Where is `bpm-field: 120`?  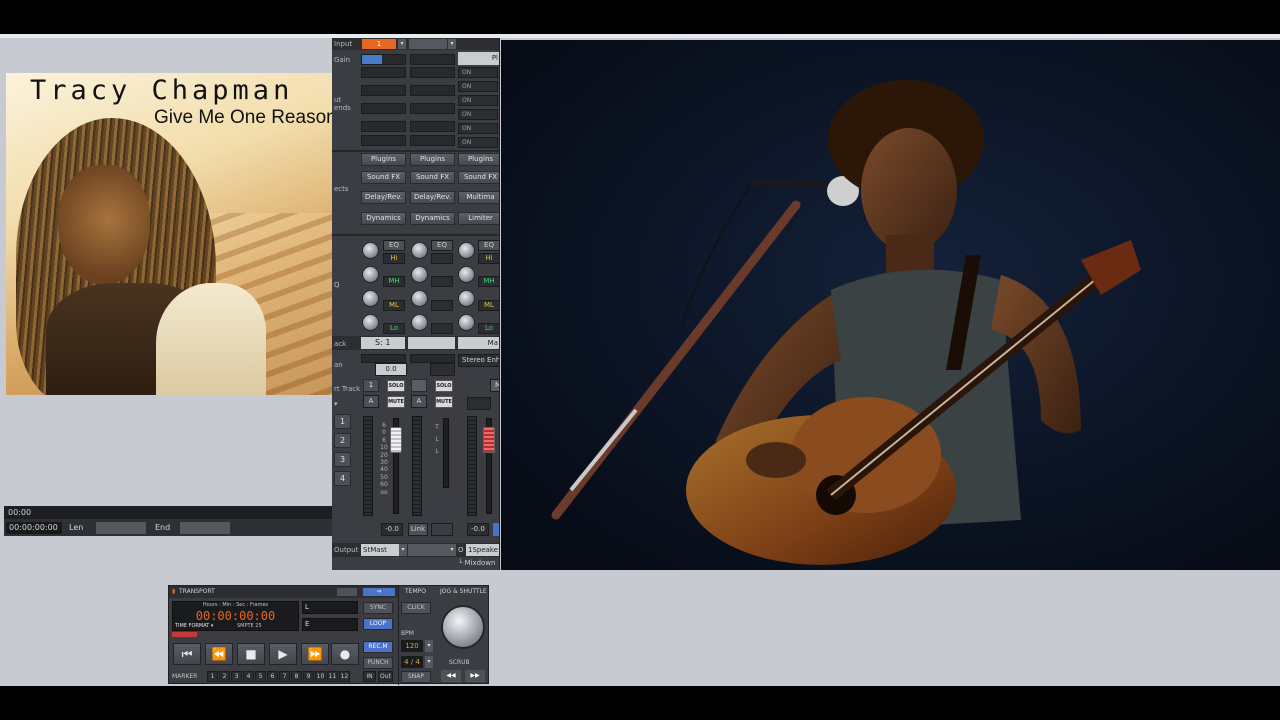 bpm-field: 120 is located at coordinates (412, 646).